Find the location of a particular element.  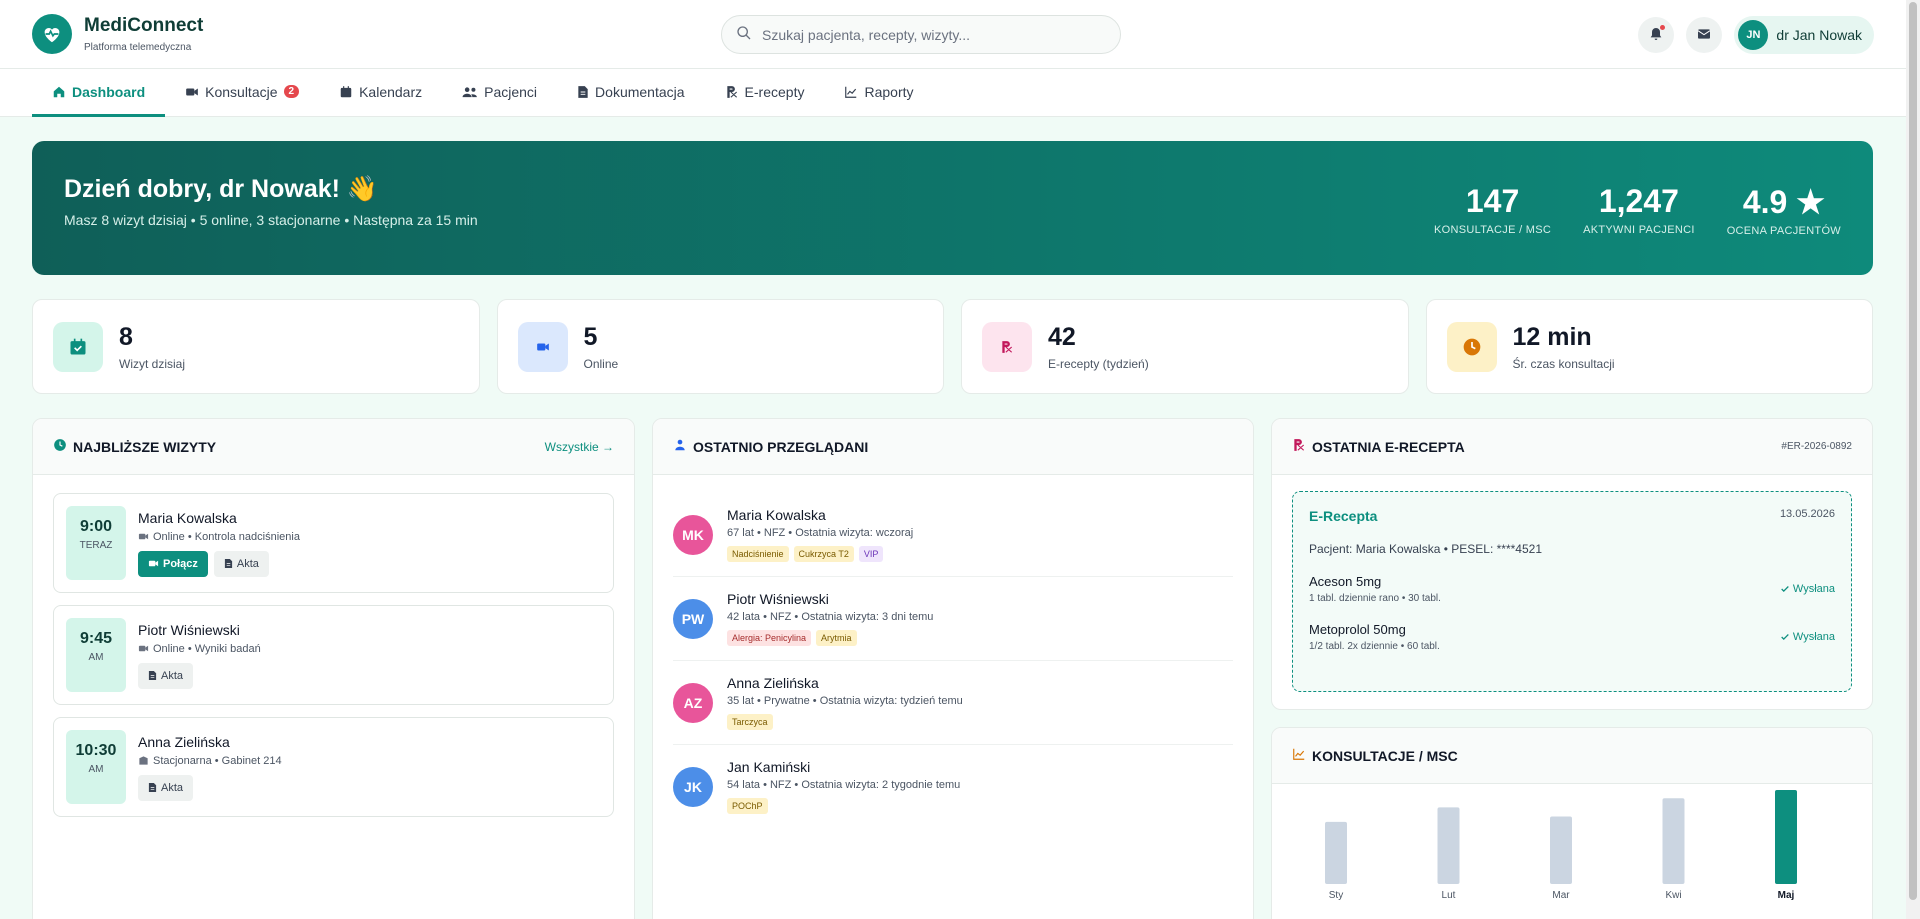

stat-value: 12 min is located at coordinates (1552, 336).